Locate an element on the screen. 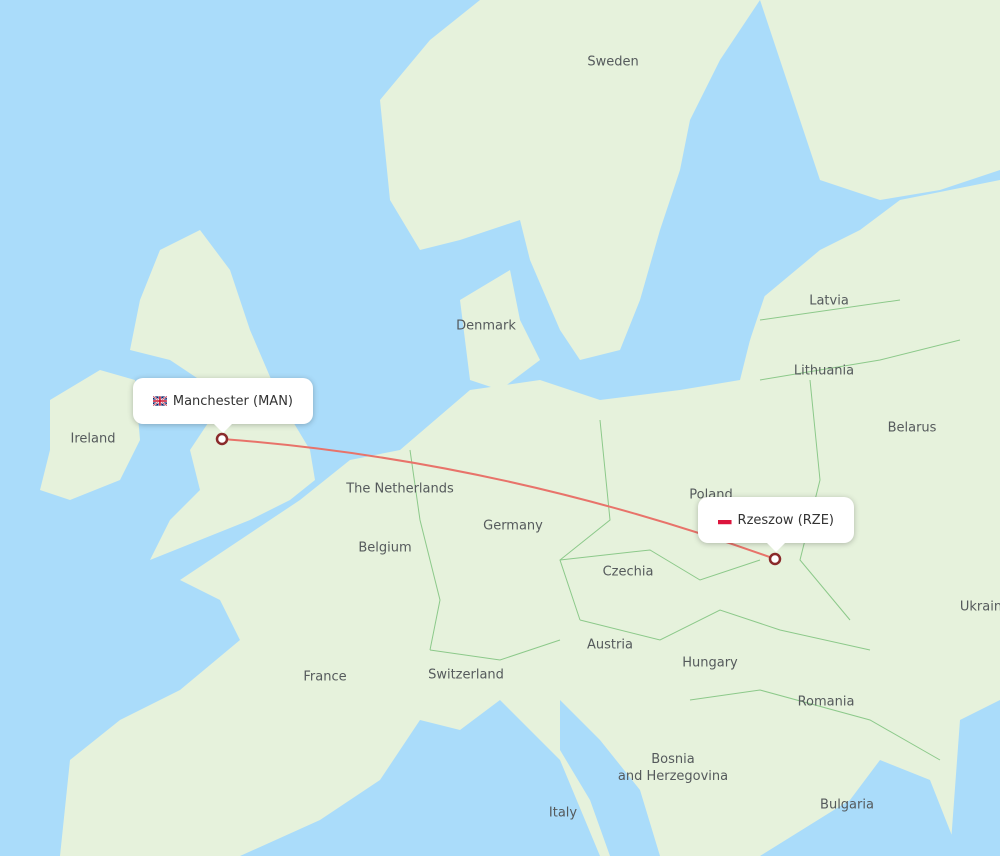 The height and width of the screenshot is (856, 1000). country-label: Germany is located at coordinates (513, 526).